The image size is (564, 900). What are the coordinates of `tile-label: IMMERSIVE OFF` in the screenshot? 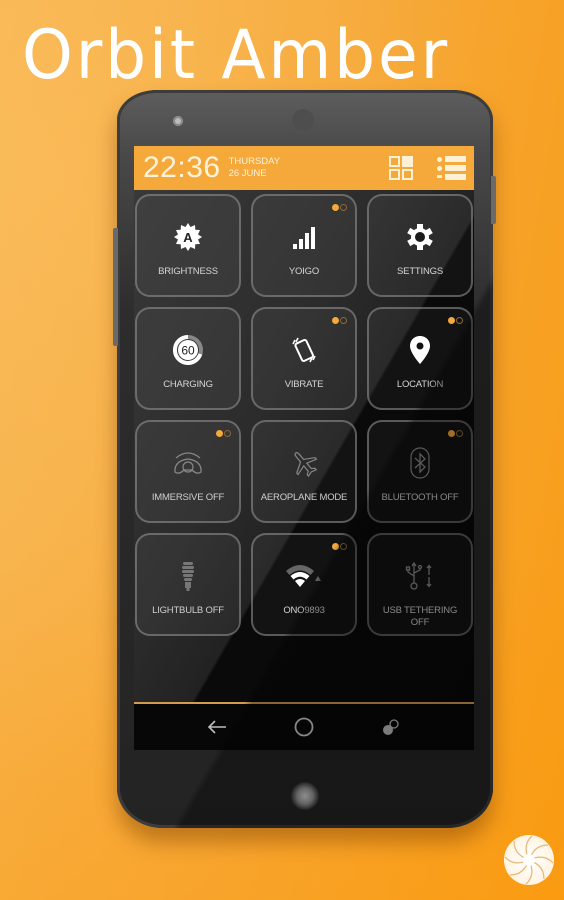 It's located at (188, 497).